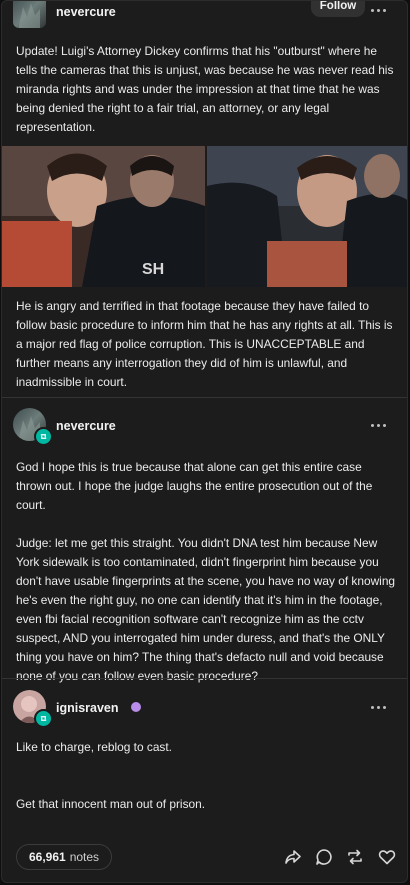 The height and width of the screenshot is (885, 410). I want to click on reblog1-author: nevercure, so click(86, 426).